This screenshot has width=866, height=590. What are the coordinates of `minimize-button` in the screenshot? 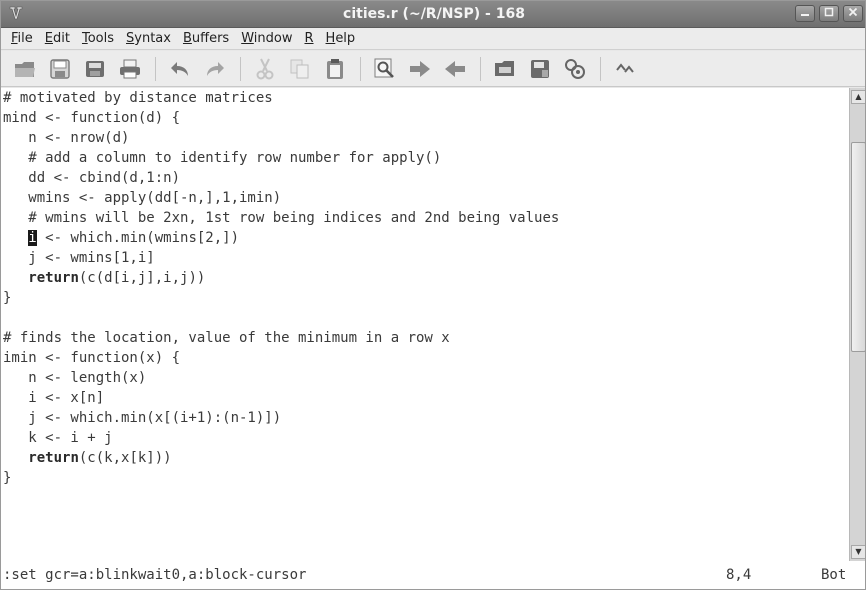 It's located at (805, 13).